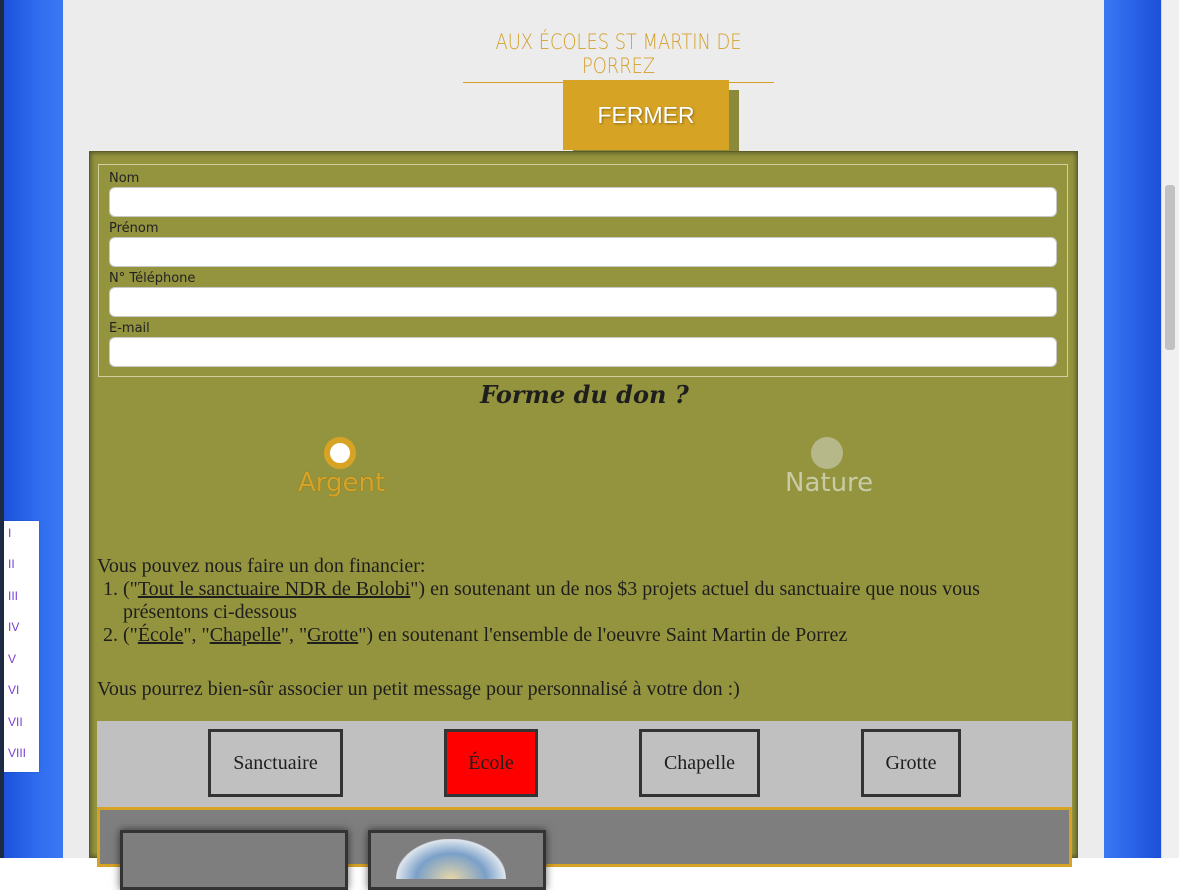 This screenshot has height=890, width=1179. What do you see at coordinates (1170, 267) in the screenshot?
I see `scrollbar-thumb` at bounding box center [1170, 267].